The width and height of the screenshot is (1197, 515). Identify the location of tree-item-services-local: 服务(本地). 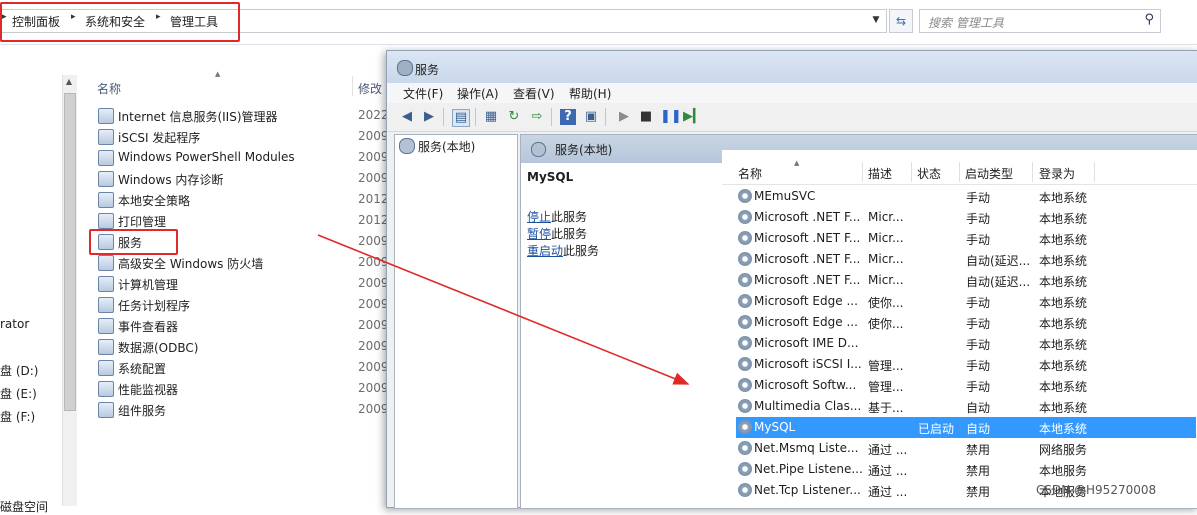
(446, 146).